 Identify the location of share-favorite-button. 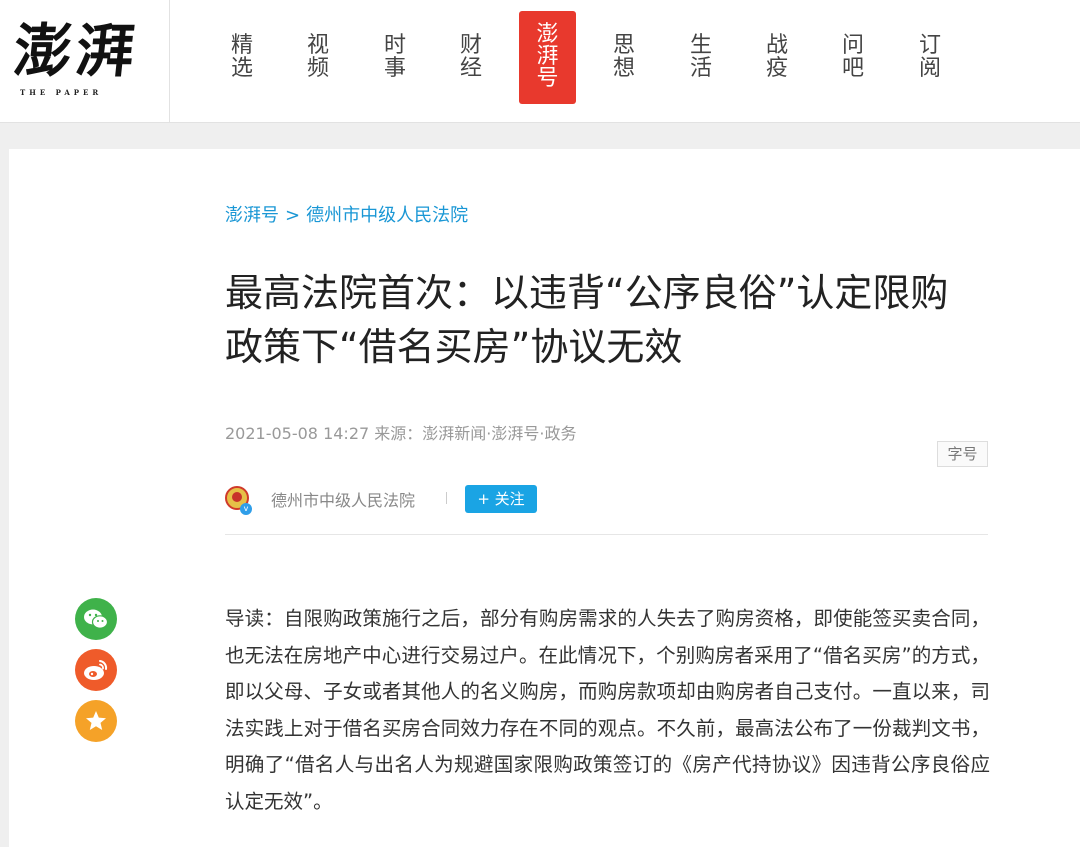
(96, 721).